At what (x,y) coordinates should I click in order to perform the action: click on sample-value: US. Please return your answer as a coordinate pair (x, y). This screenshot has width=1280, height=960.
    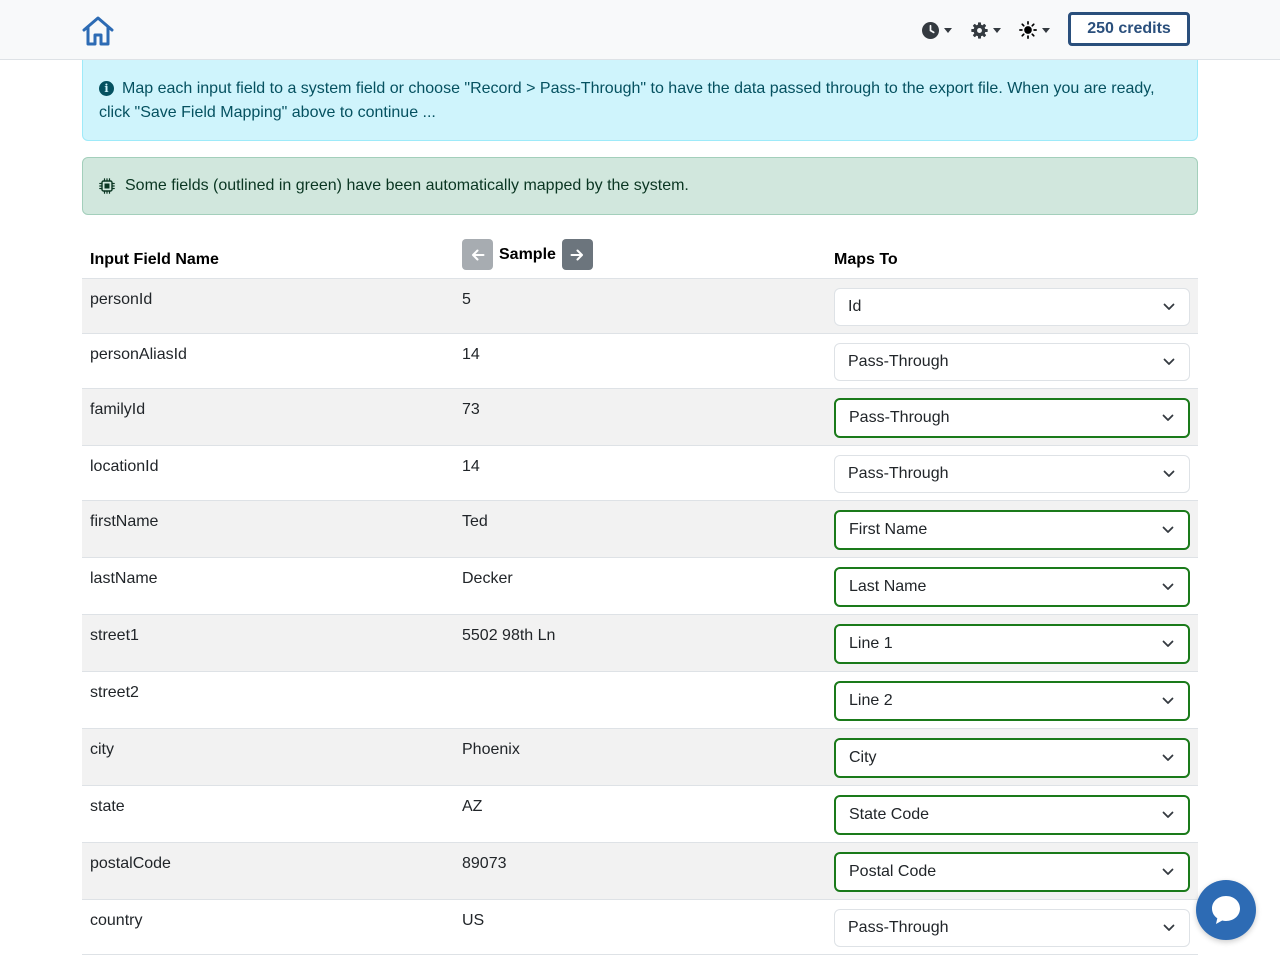
    Looking at the image, I should click on (473, 920).